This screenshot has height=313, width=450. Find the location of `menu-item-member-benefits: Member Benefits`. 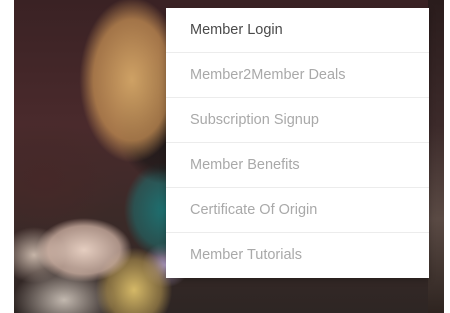

menu-item-member-benefits: Member Benefits is located at coordinates (297, 165).